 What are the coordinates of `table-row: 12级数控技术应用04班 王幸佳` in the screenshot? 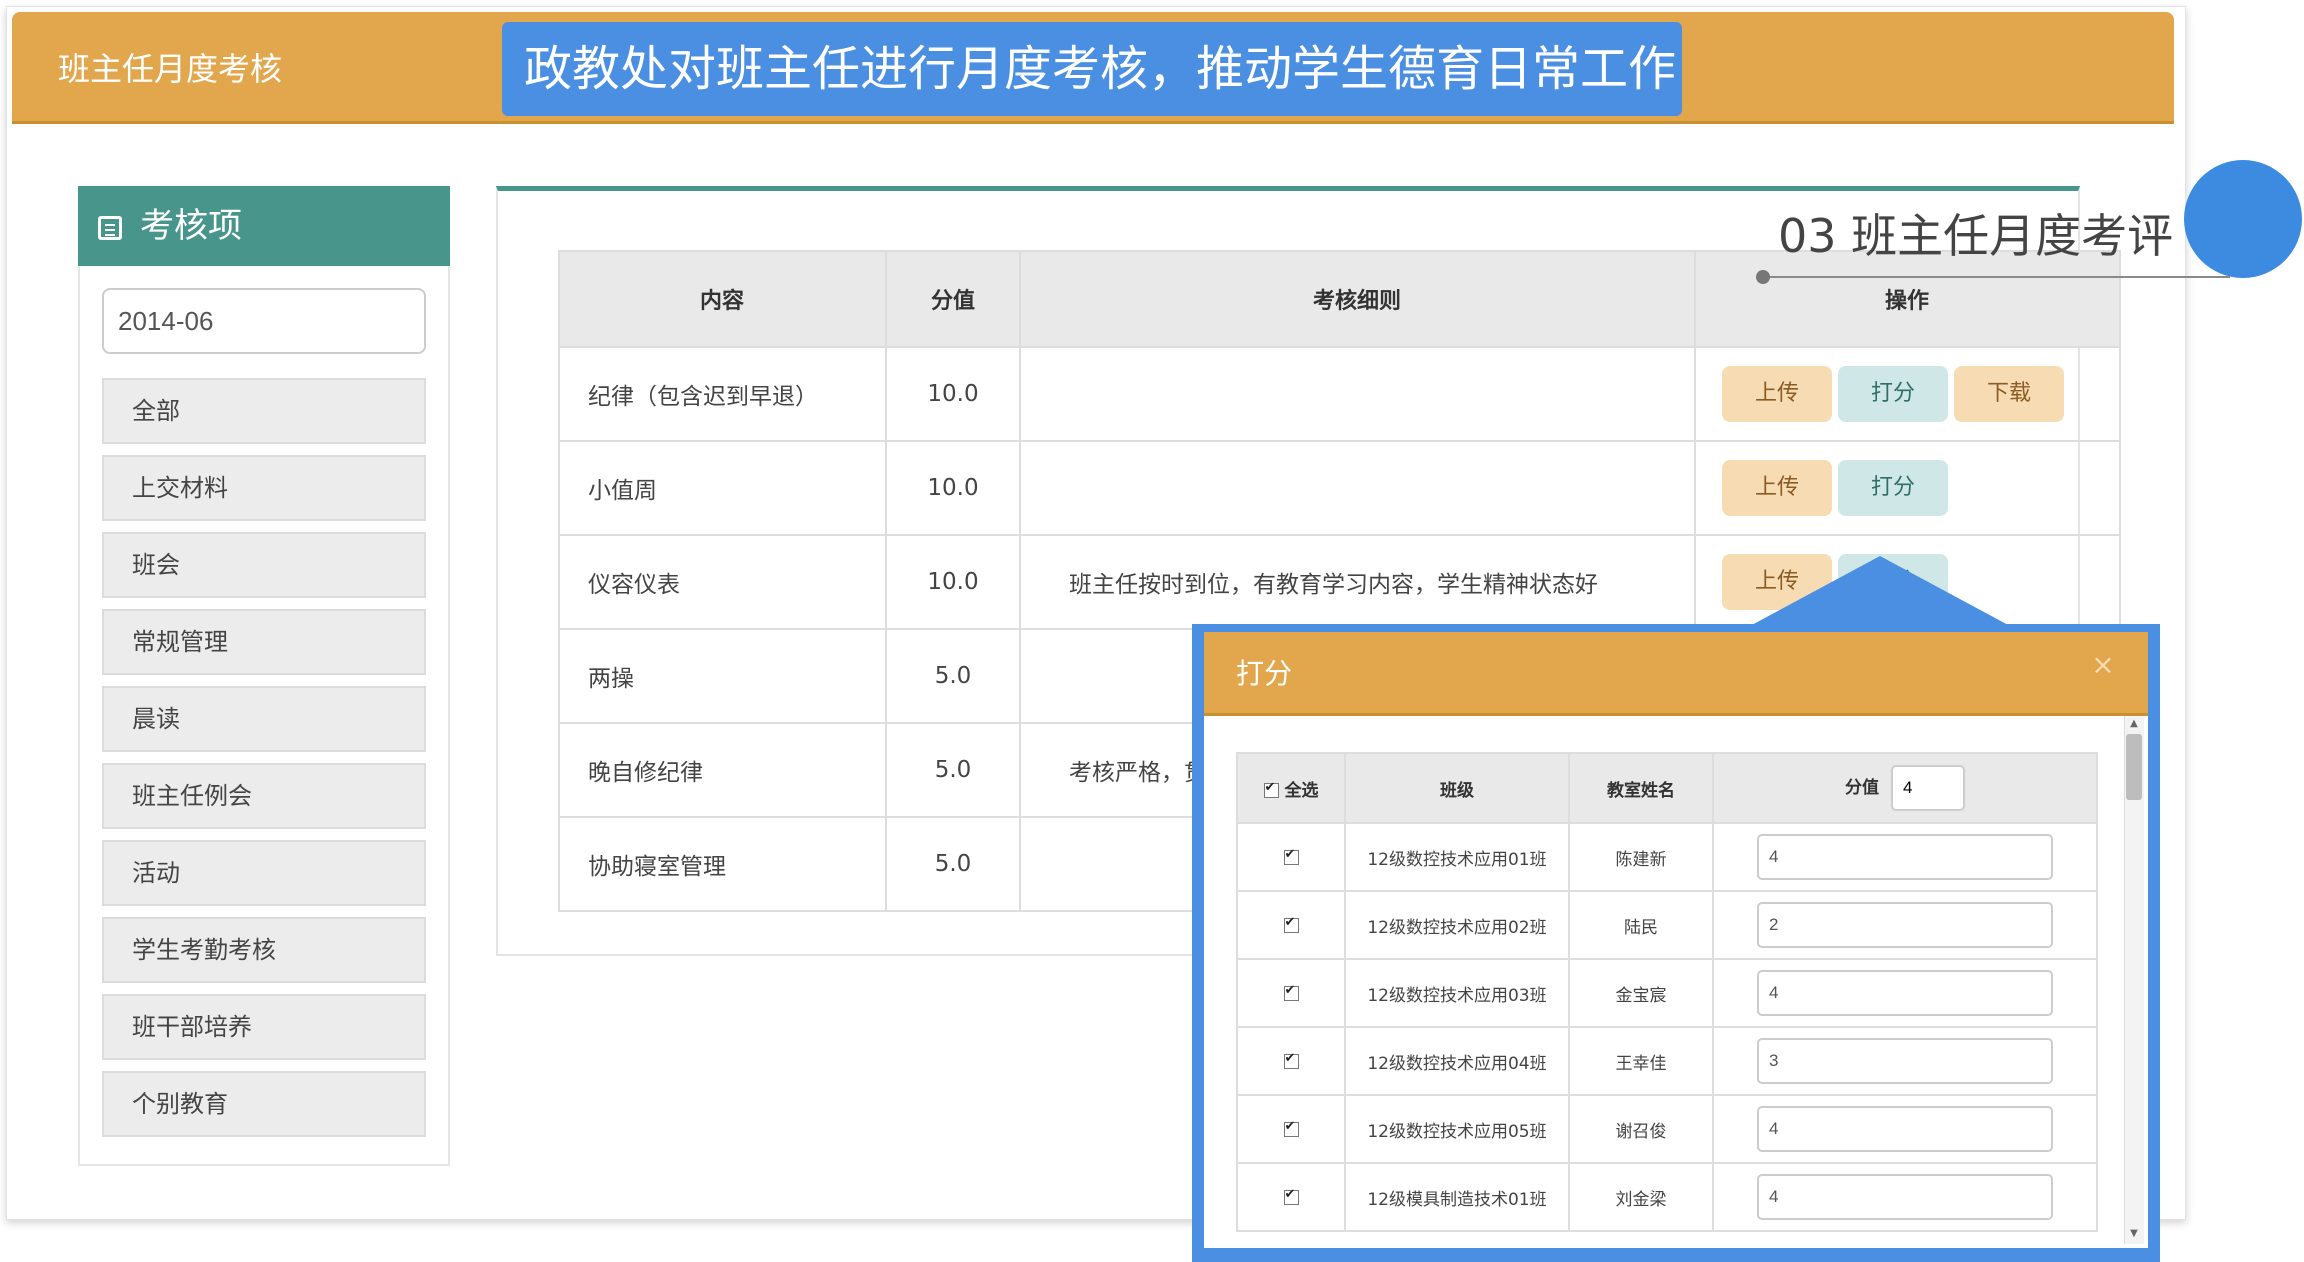 It's located at (1667, 1061).